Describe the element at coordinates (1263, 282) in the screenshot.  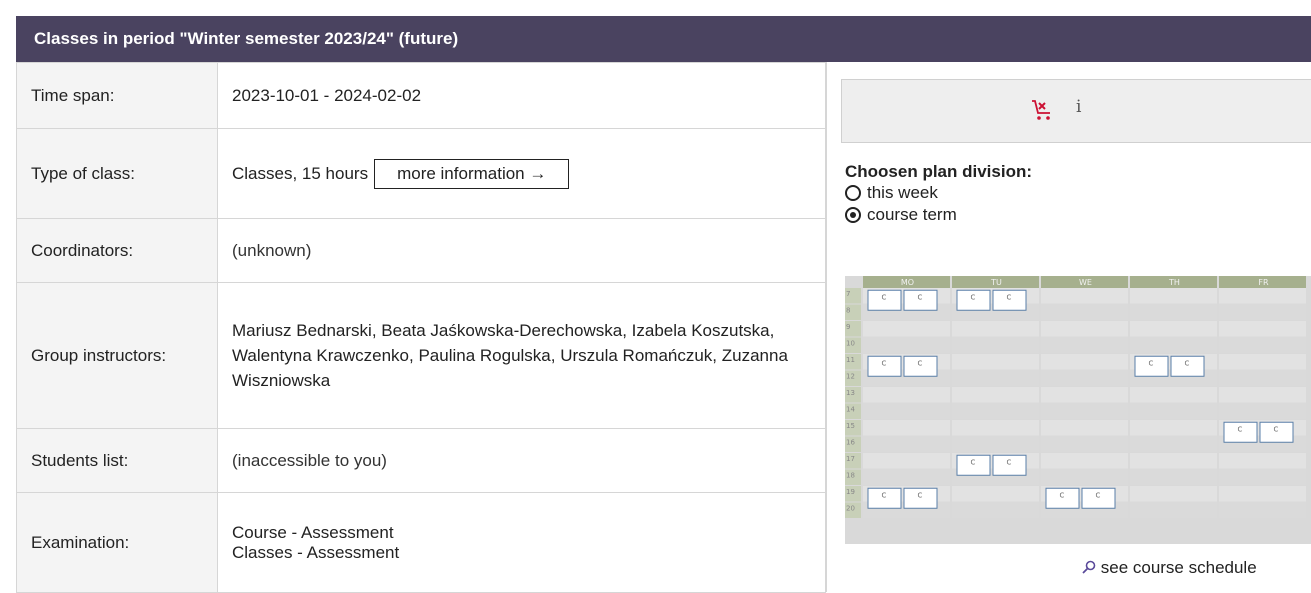
I see `day-label: FR` at that location.